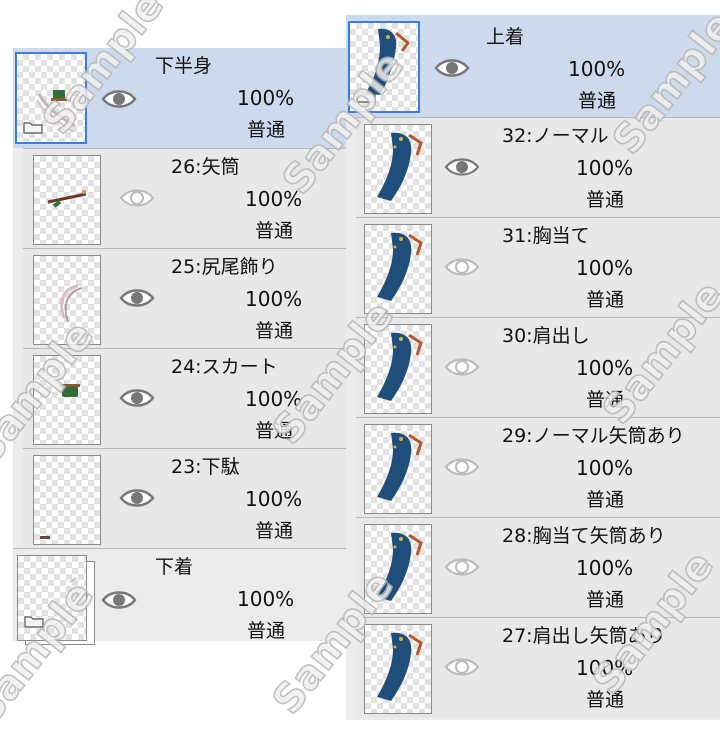  Describe the element at coordinates (538, 467) in the screenshot. I see `layer-row: 29:ノーマル矢筒あり 100% 普通` at that location.